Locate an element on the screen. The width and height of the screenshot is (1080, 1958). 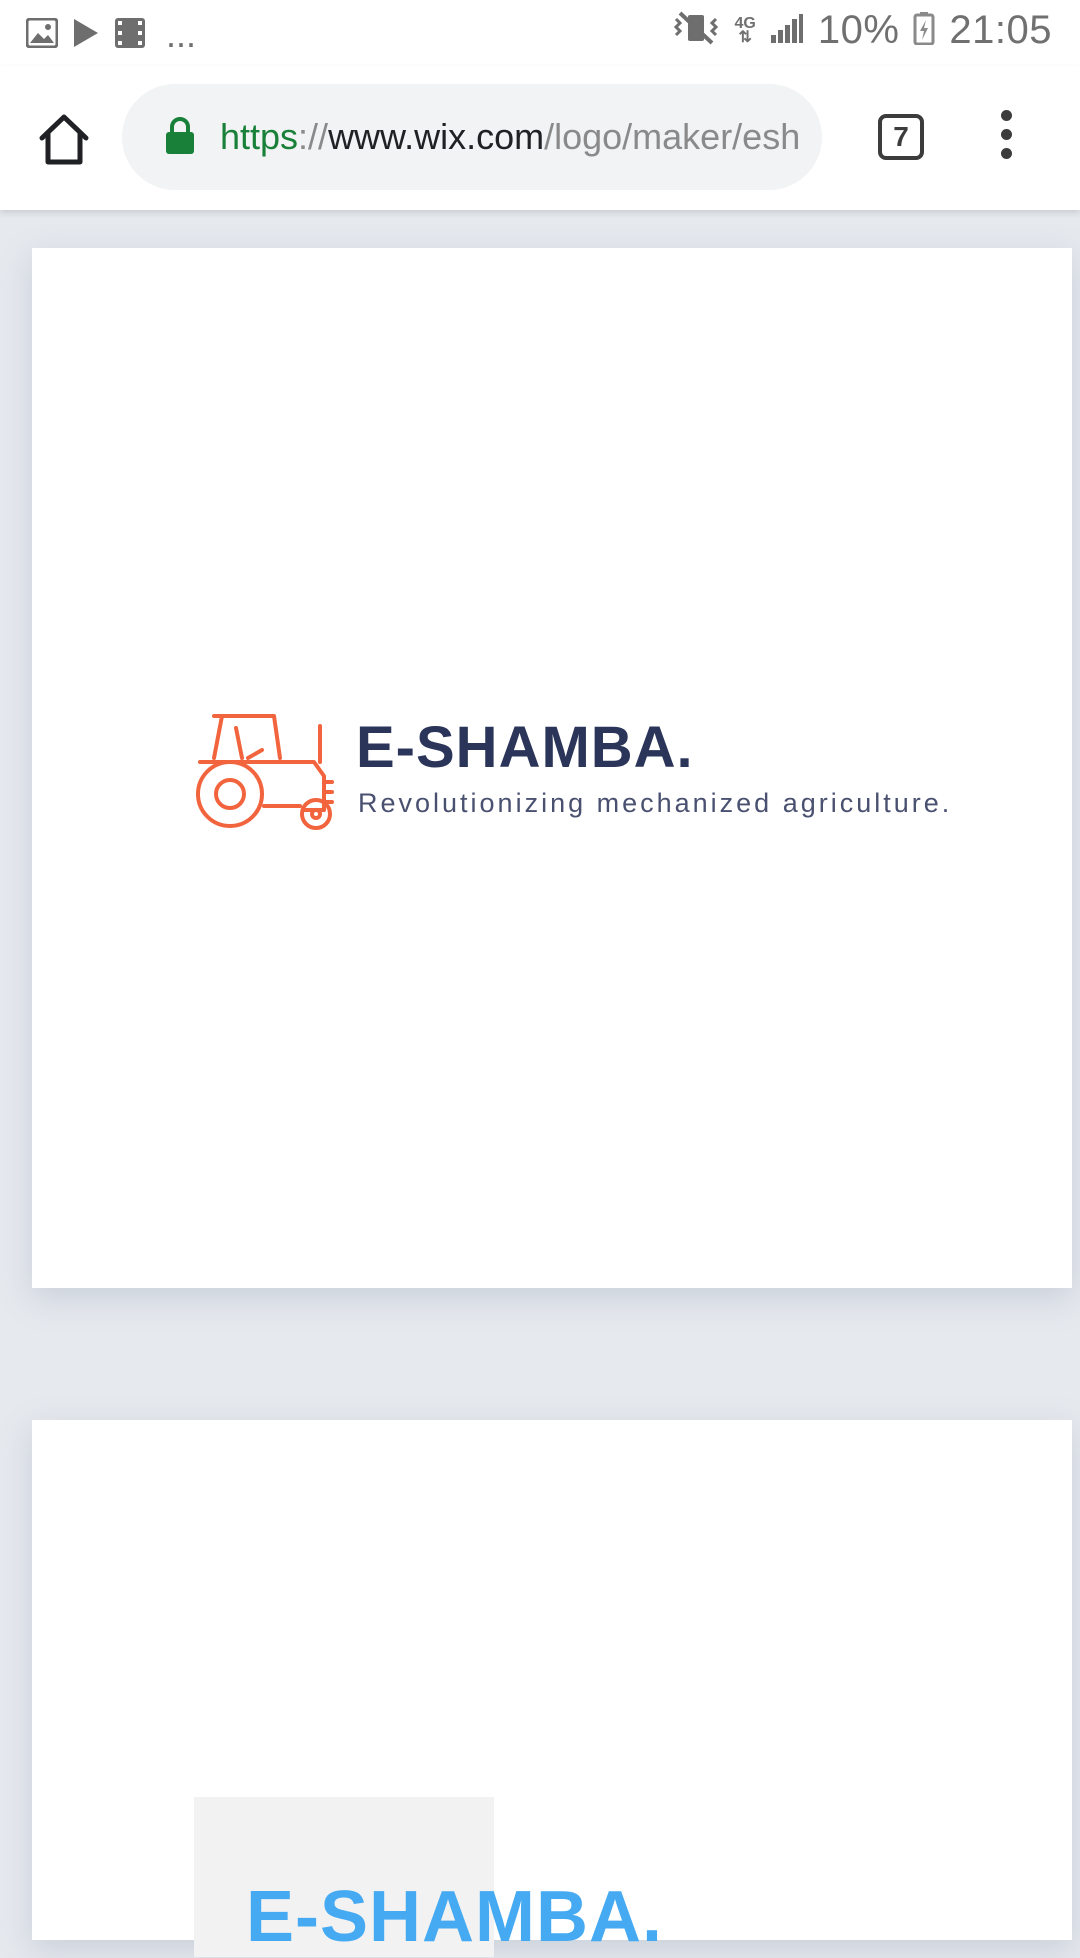
url-host: www.wix.com is located at coordinates (436, 136).